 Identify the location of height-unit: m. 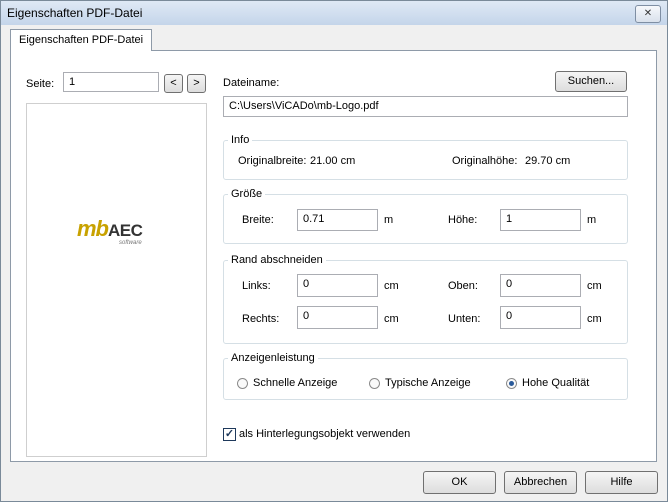
(592, 220).